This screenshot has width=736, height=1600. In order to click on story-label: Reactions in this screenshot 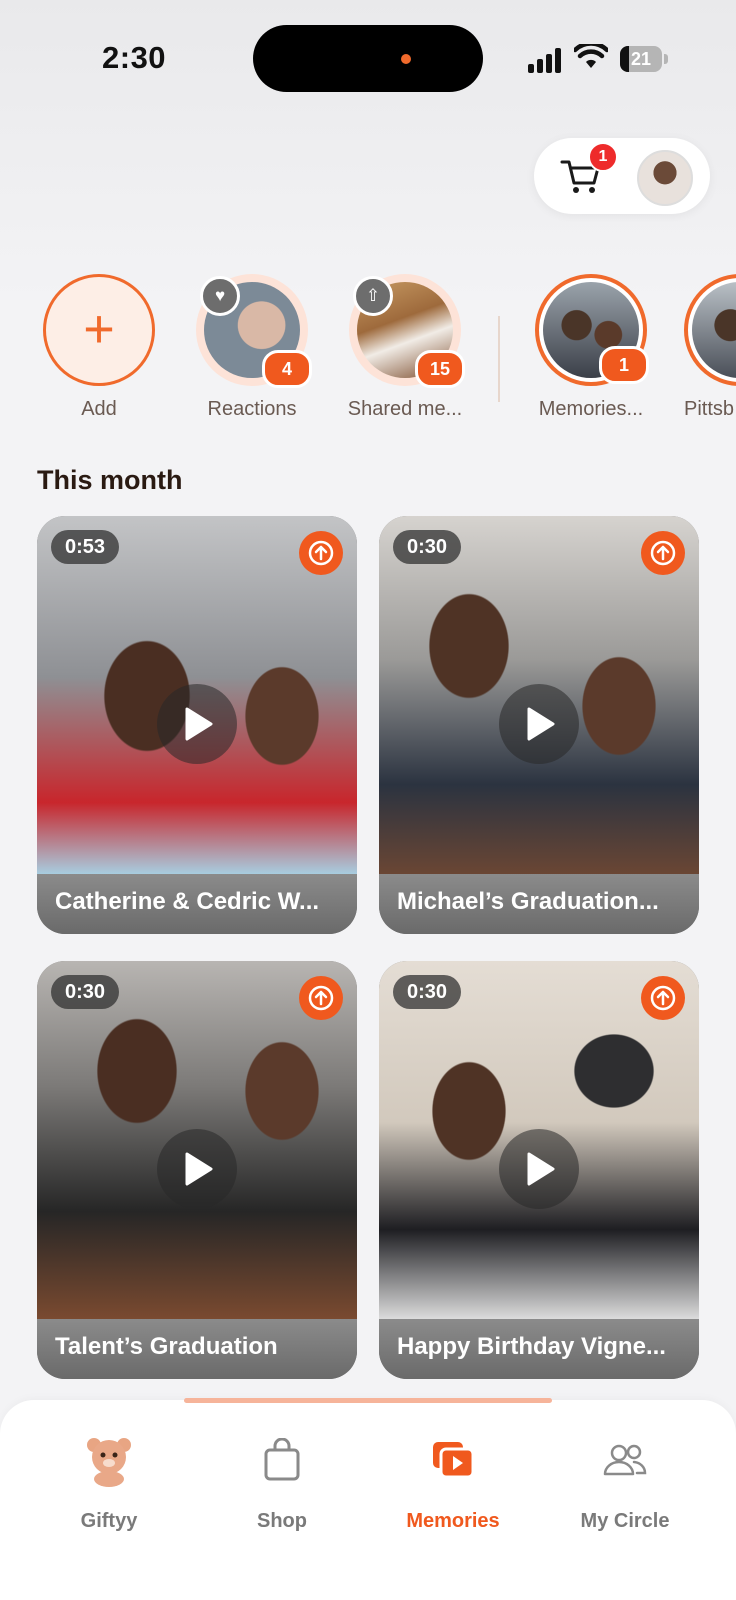, I will do `click(252, 409)`.